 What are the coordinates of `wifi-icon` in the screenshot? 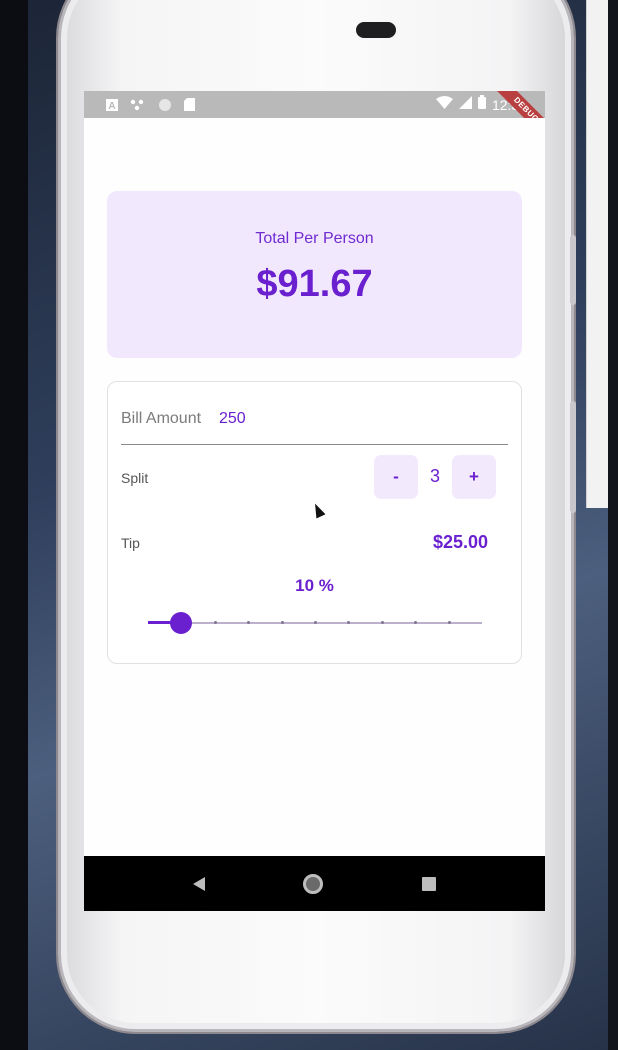 It's located at (444, 104).